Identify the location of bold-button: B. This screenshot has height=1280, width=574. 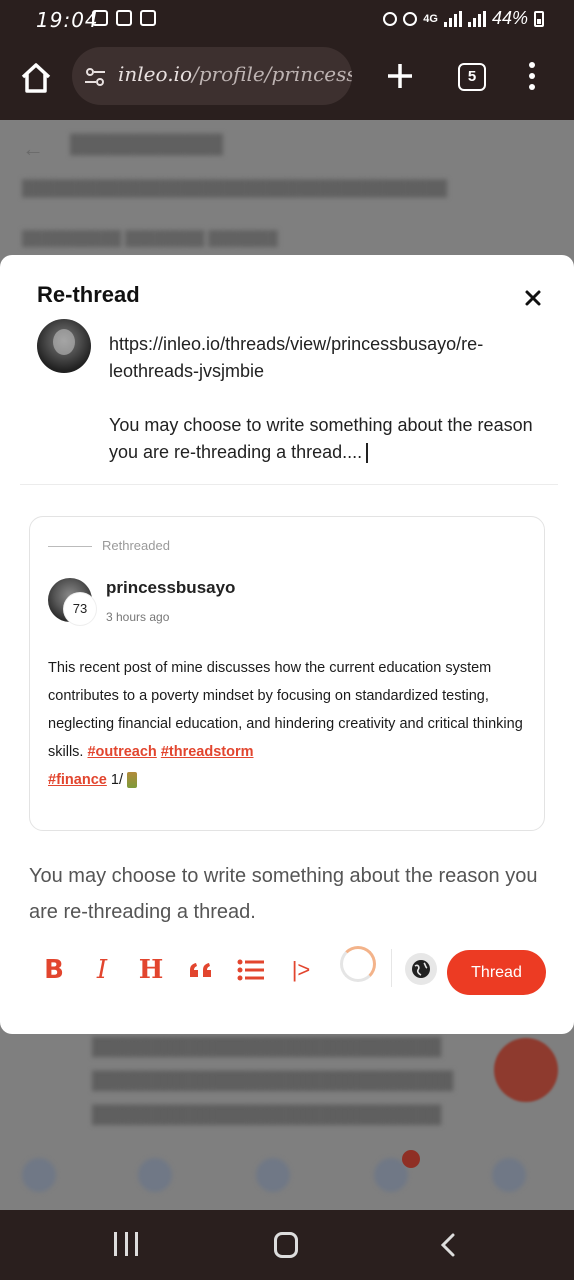
(54, 970).